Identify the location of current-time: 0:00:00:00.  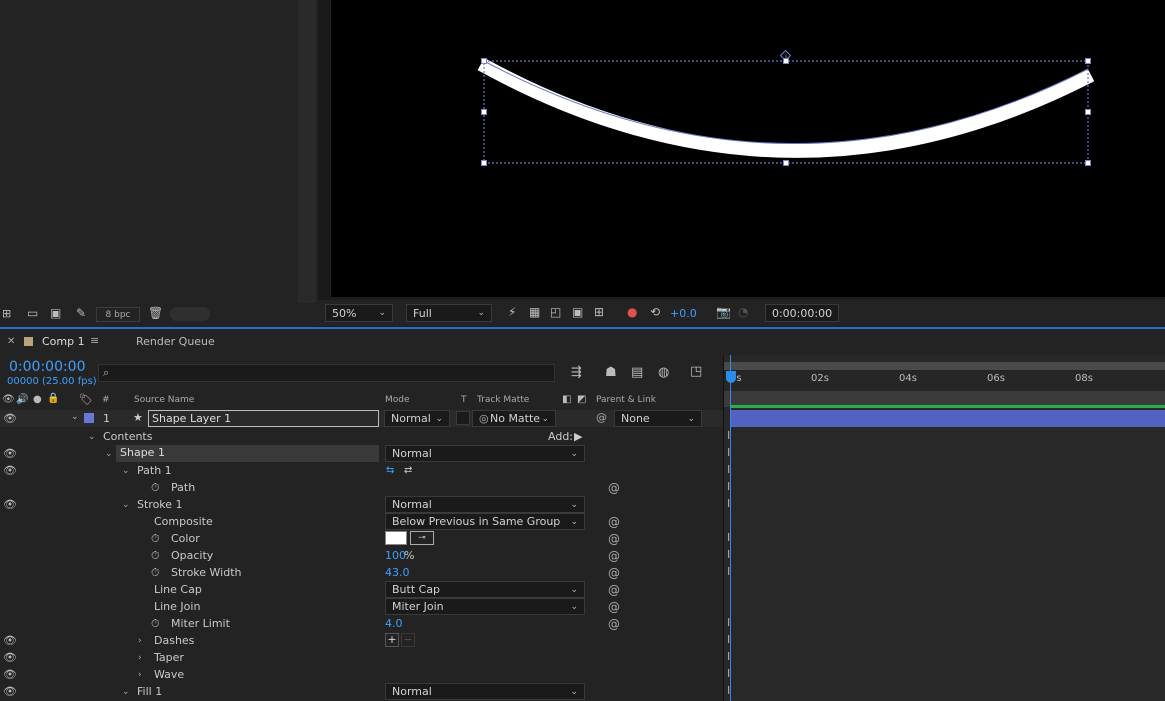
(47, 367).